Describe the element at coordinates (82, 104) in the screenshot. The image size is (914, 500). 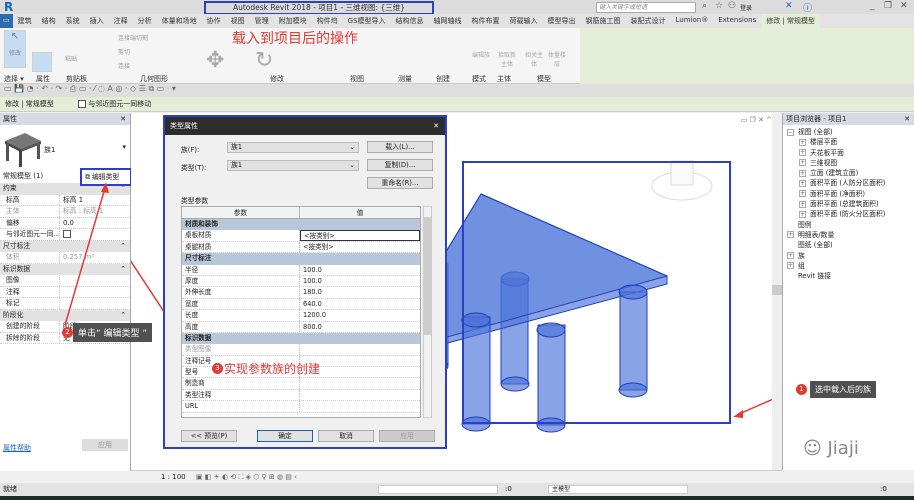
I see `move-with-nearby-checkbox` at that location.